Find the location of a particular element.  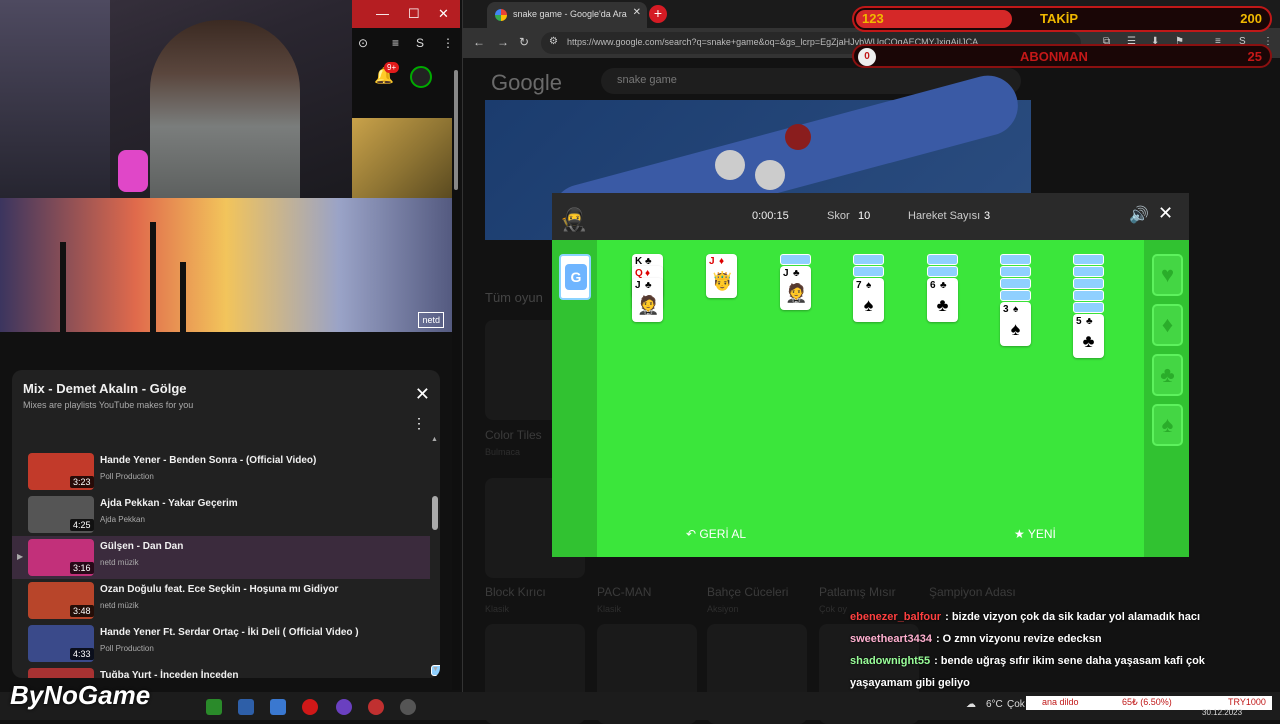

avatar is located at coordinates (421, 77).